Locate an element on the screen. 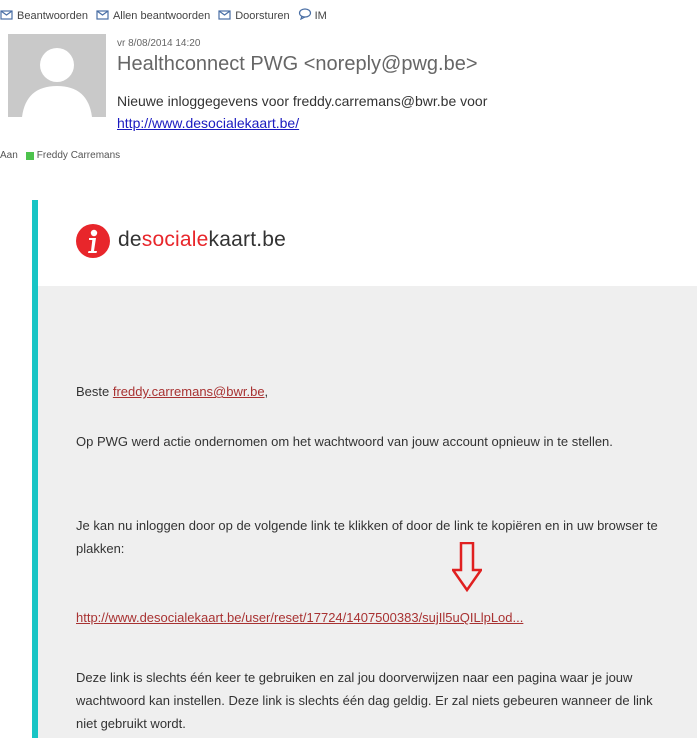  logo-part-kaart: kaart.be is located at coordinates (247, 239).